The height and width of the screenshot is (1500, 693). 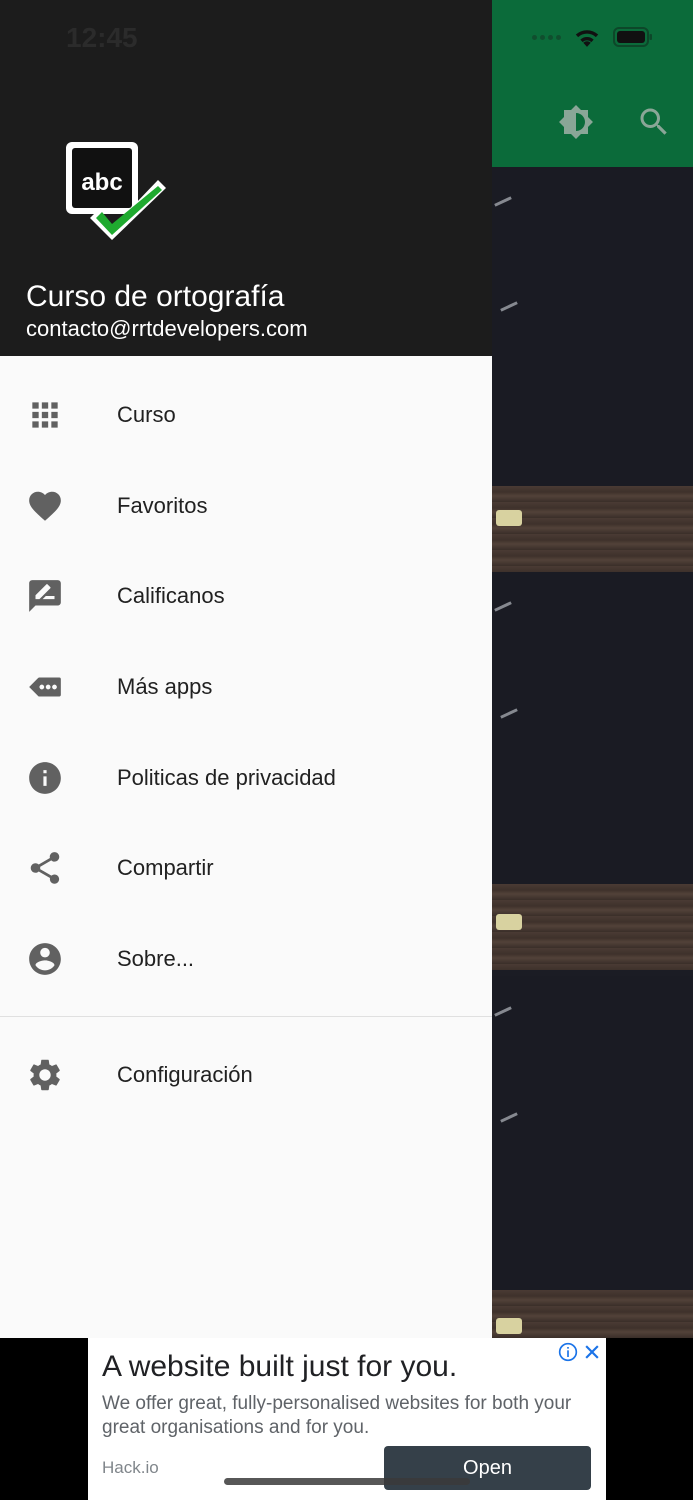 What do you see at coordinates (280, 1366) in the screenshot?
I see `ad-title: A website built just for you.` at bounding box center [280, 1366].